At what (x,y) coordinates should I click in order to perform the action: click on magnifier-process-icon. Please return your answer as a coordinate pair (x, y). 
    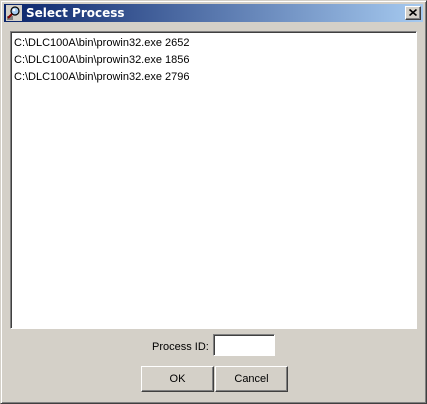
    Looking at the image, I should click on (14, 13).